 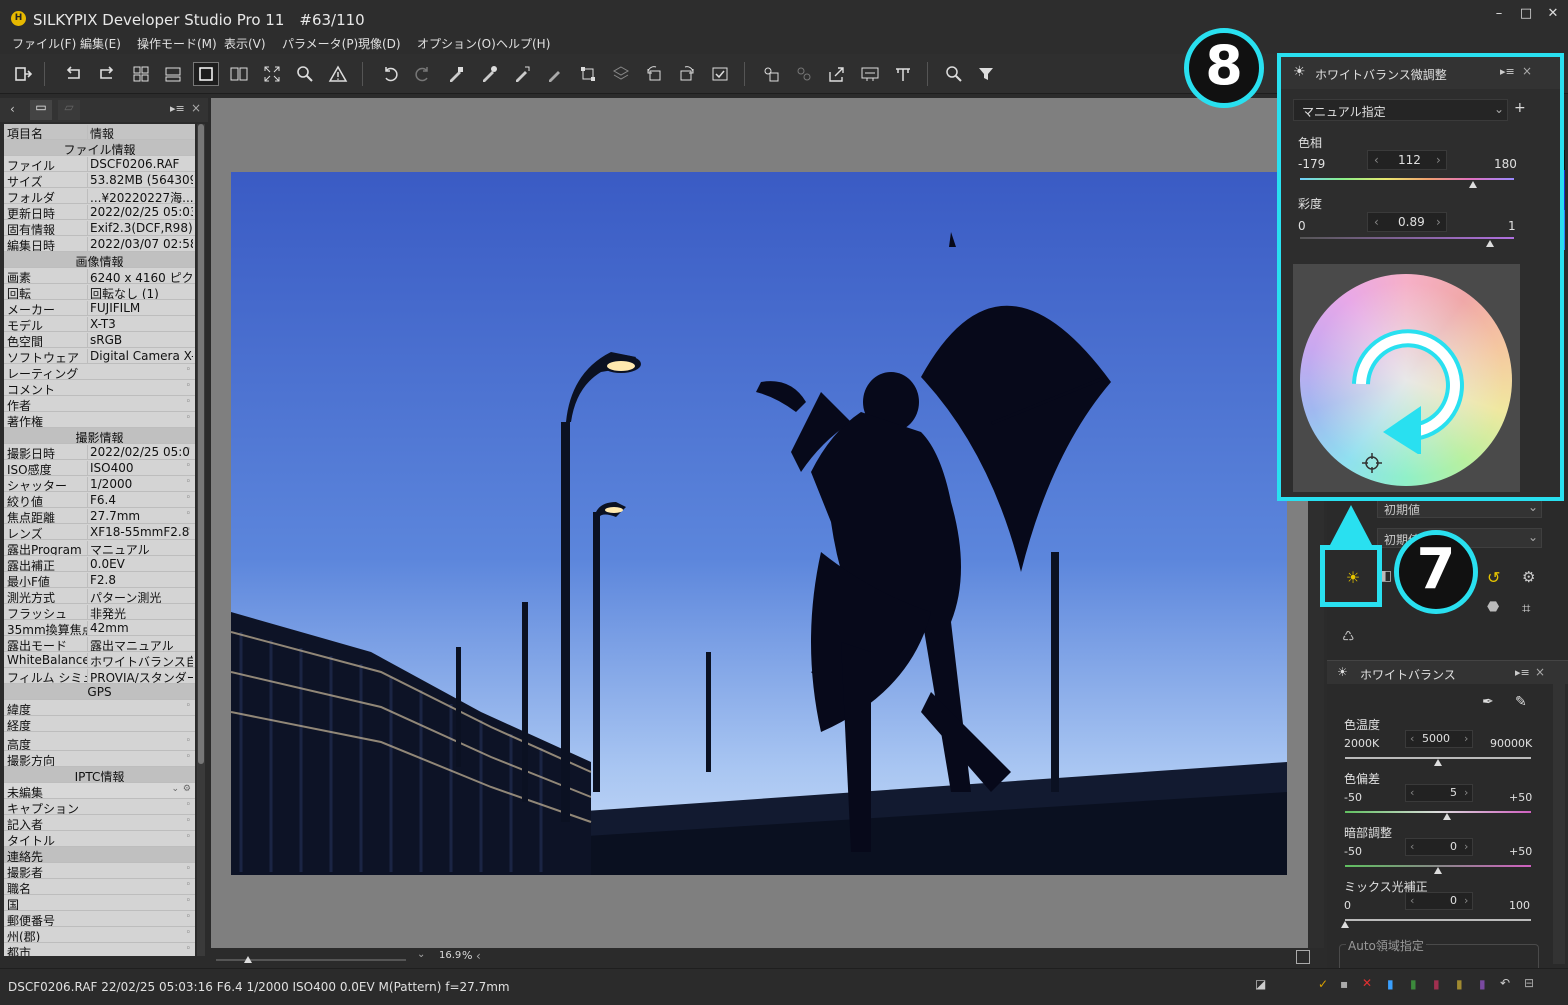 What do you see at coordinates (187, 789) in the screenshot?
I see `settings-icon: ⚙` at bounding box center [187, 789].